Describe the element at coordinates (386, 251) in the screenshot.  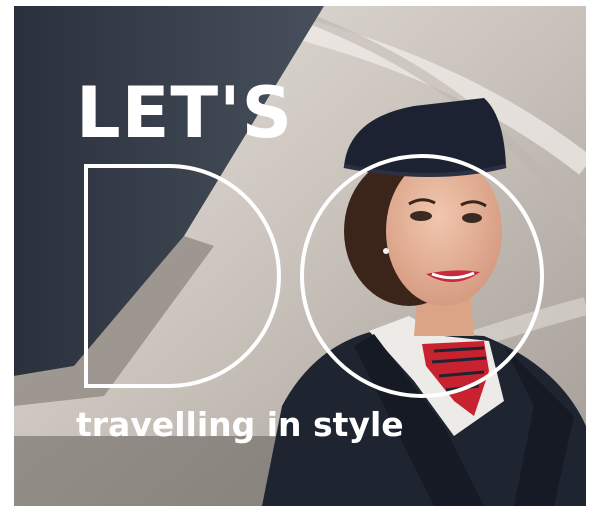
I see `earring` at that location.